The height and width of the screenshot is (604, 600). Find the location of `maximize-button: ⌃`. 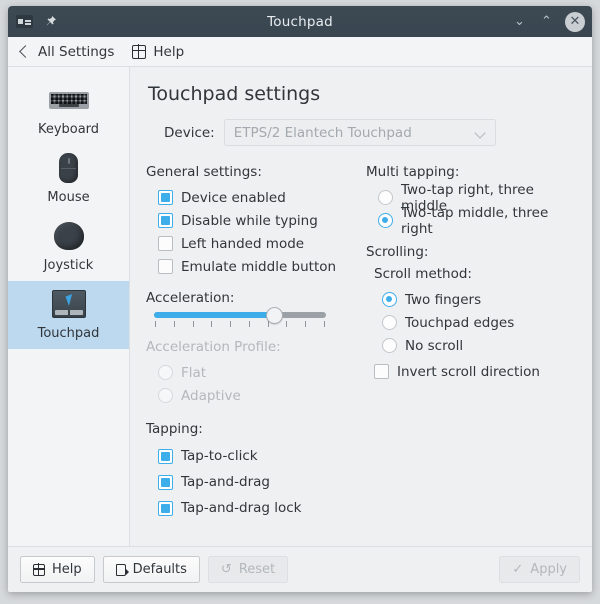

maximize-button: ⌃ is located at coordinates (546, 21).